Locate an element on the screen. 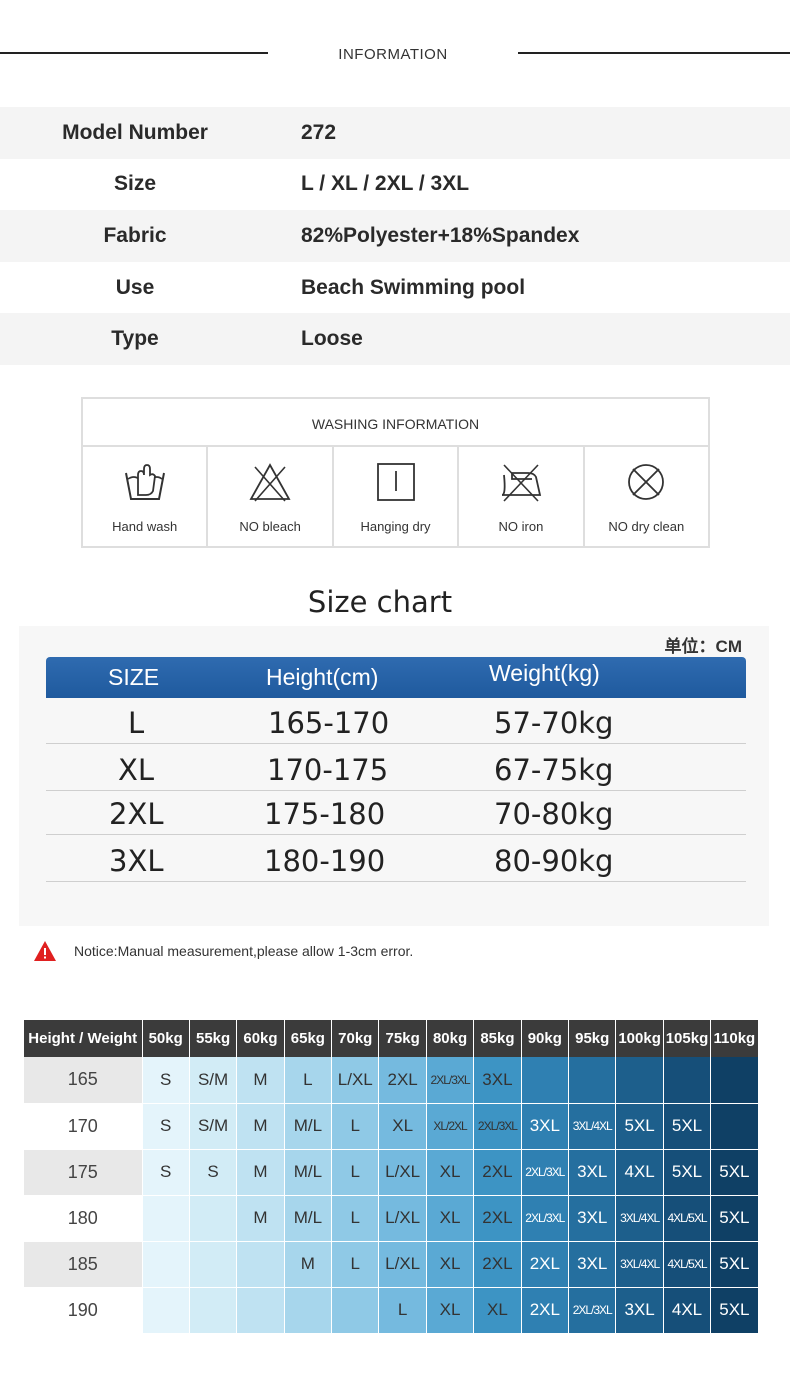  wash-item-no-bleach: NO bleach is located at coordinates (271, 496).